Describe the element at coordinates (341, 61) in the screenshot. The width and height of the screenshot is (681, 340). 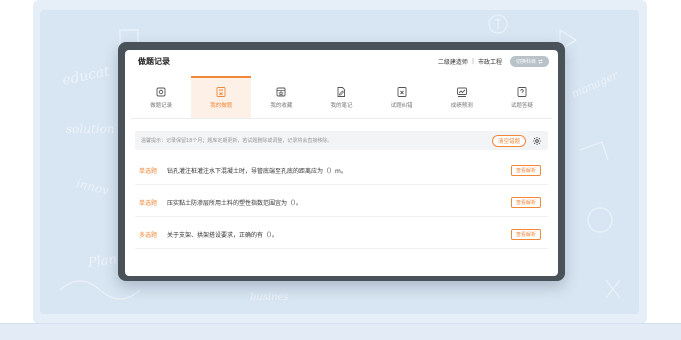
I see `top-bar: 做题记录 二级建造师 | 市政工程 切换科目` at that location.